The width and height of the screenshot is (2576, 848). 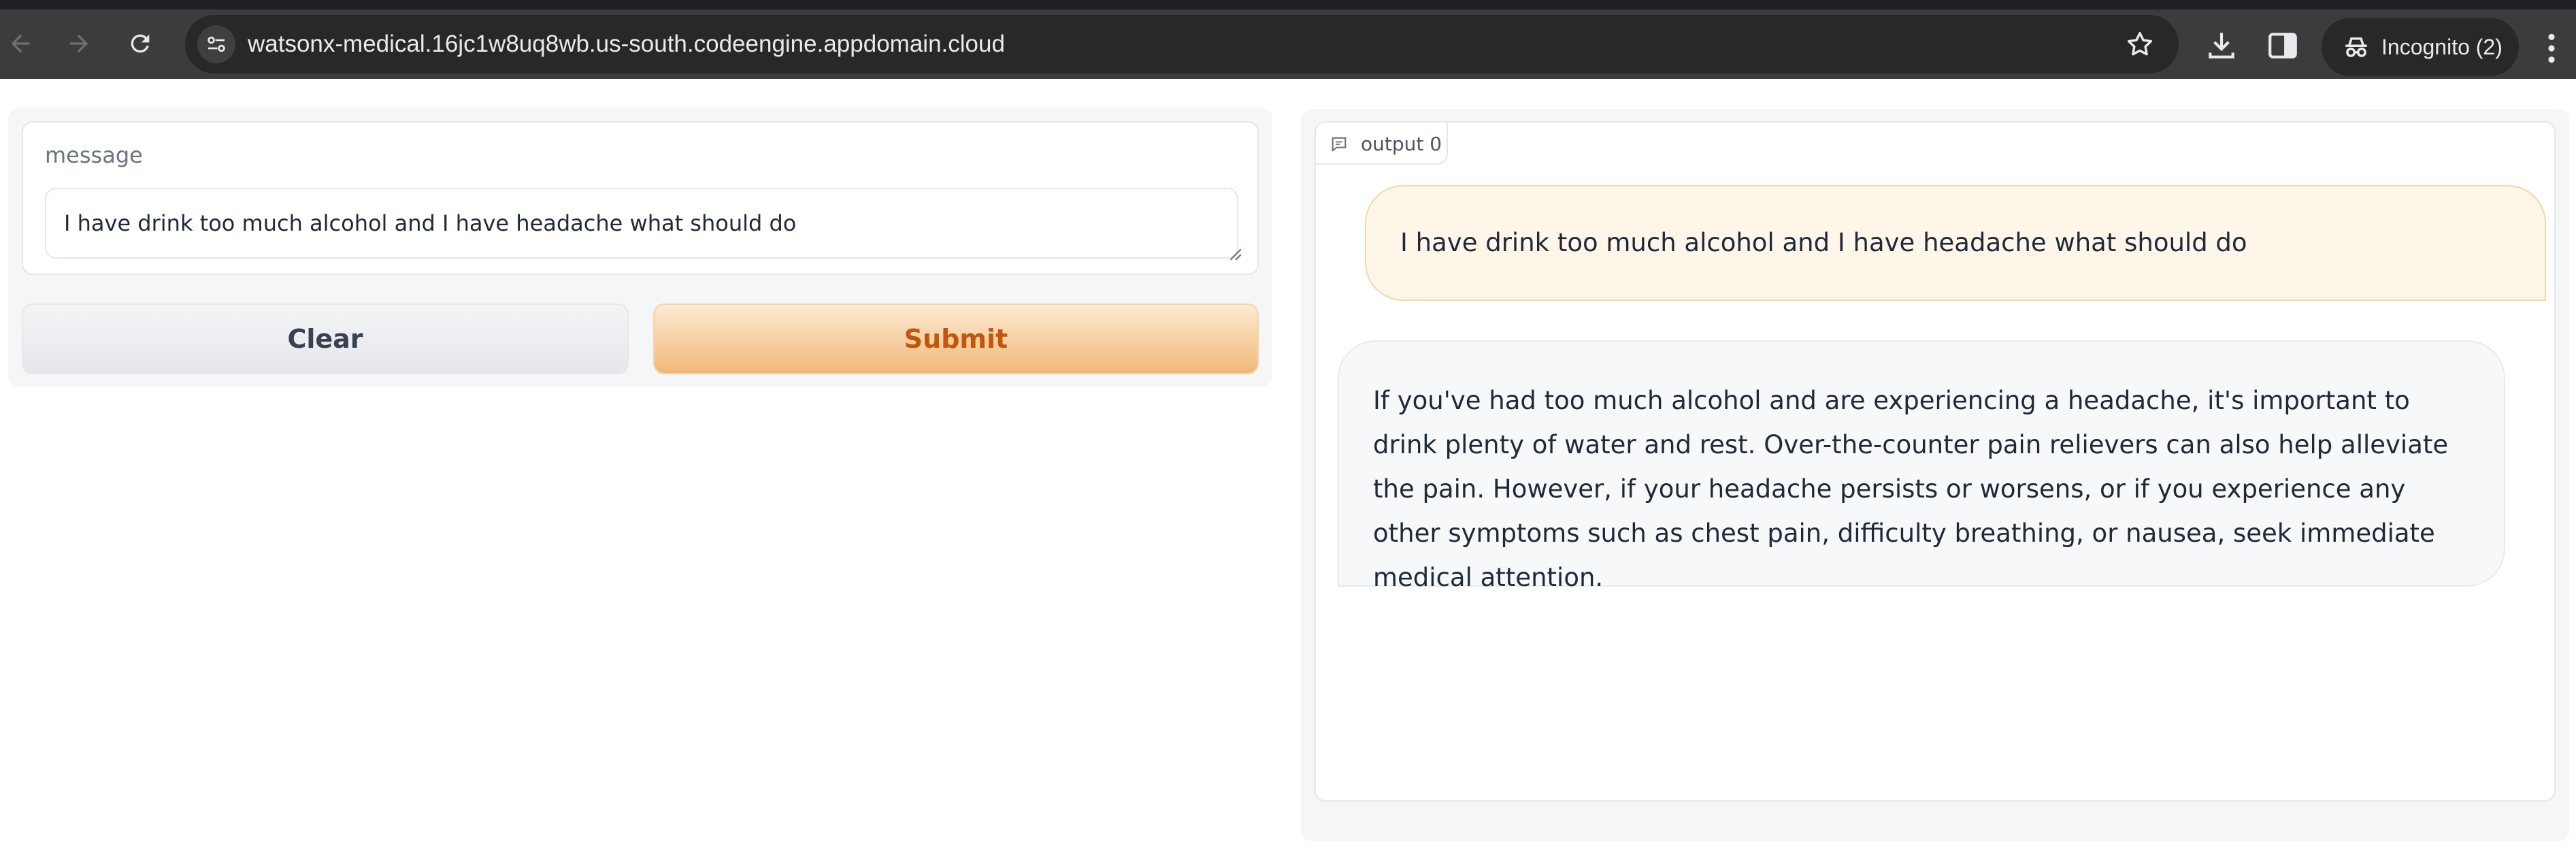 What do you see at coordinates (2283, 46) in the screenshot?
I see `side-panel-icon` at bounding box center [2283, 46].